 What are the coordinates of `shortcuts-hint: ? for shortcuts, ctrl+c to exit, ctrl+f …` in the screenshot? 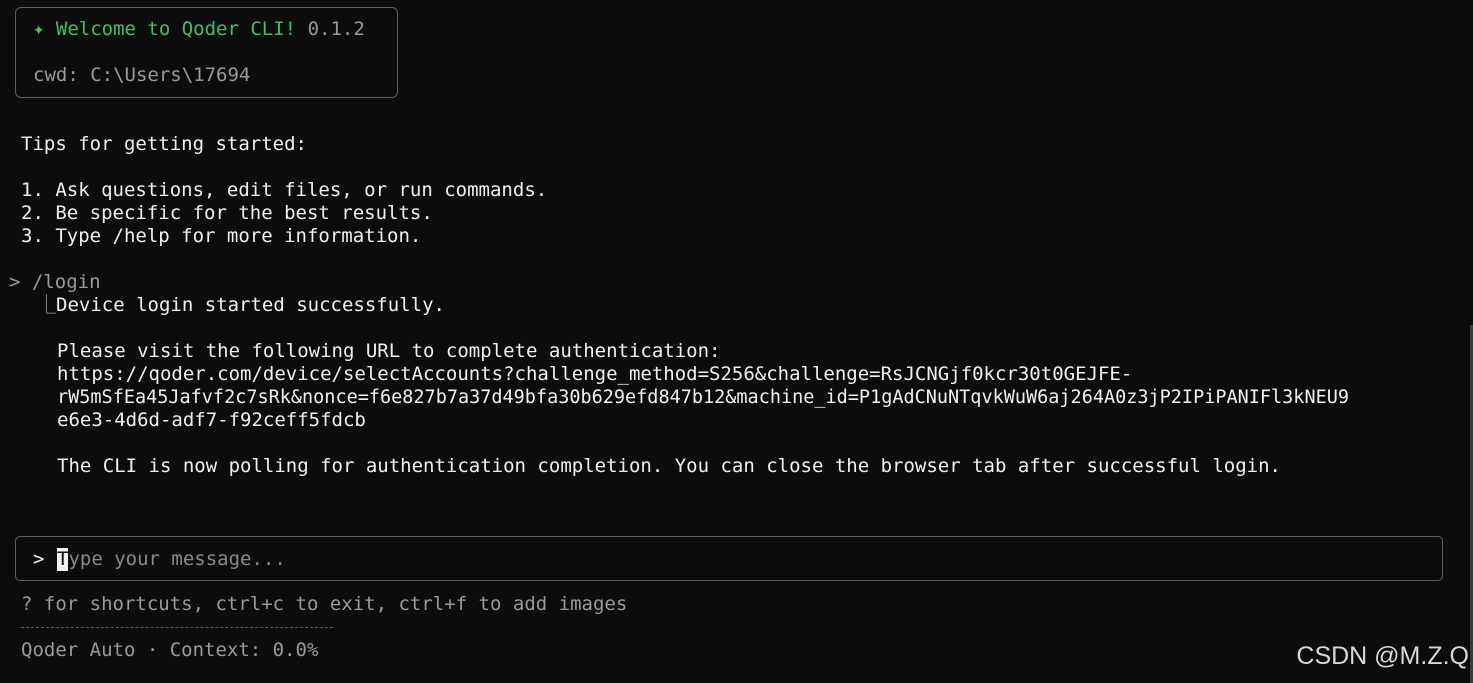 It's located at (324, 604).